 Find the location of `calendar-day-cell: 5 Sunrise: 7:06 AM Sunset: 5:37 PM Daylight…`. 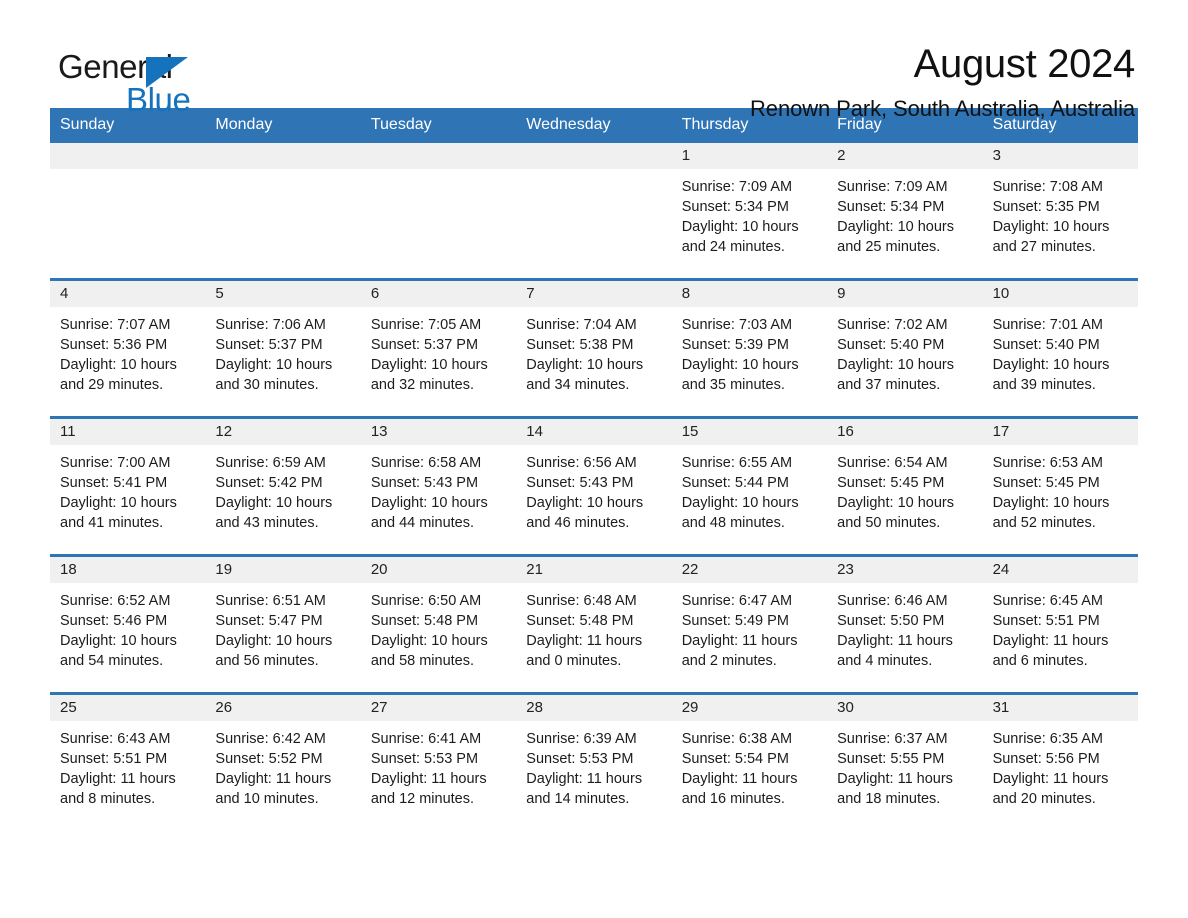

calendar-day-cell: 5 Sunrise: 7:06 AM Sunset: 5:37 PM Daylight… is located at coordinates (283, 348).